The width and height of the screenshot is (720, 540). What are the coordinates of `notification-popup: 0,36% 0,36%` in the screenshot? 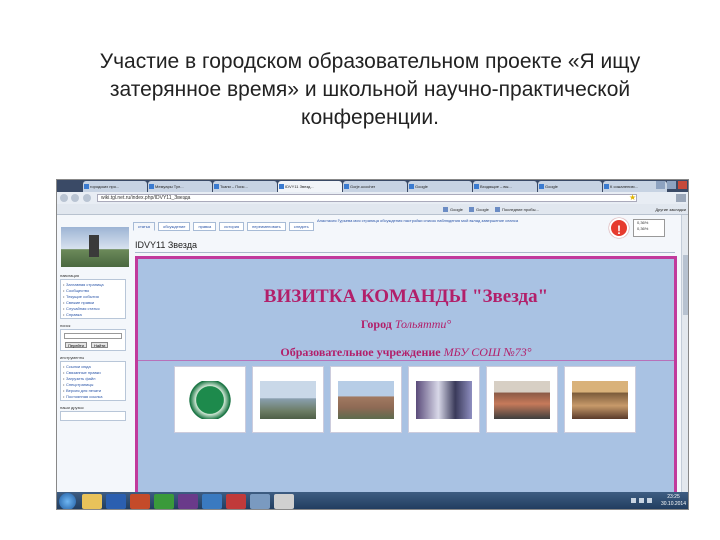 It's located at (649, 228).